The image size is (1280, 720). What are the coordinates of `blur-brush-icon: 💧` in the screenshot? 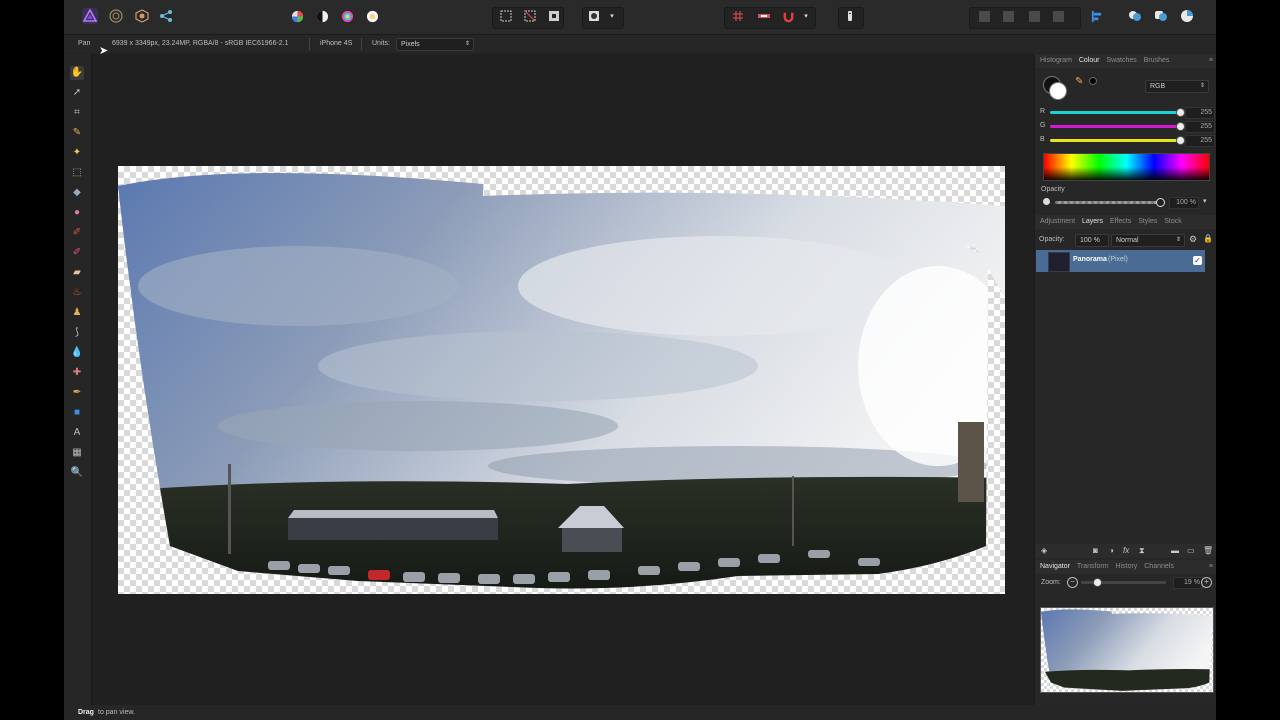 It's located at (77, 353).